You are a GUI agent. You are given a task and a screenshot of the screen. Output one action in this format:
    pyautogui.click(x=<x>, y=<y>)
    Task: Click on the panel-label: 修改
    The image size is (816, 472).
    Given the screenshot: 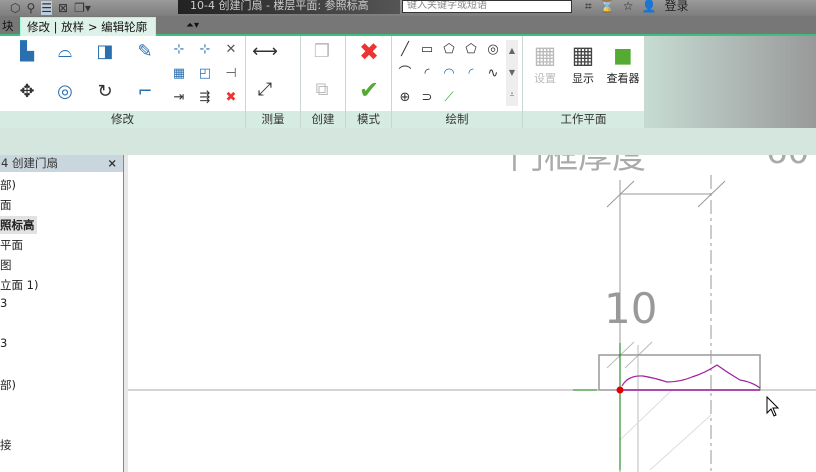 What is the action you would take?
    pyautogui.click(x=122, y=119)
    